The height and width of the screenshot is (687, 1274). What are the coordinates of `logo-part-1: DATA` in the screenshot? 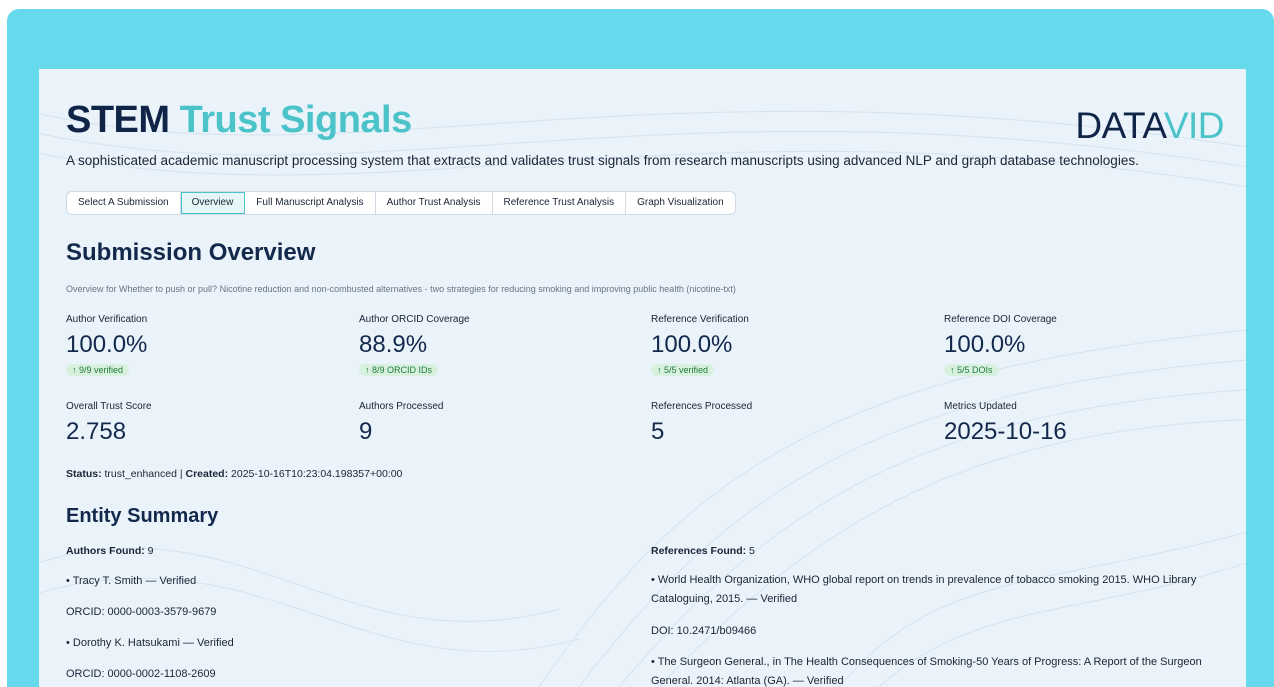 It's located at (1119, 125).